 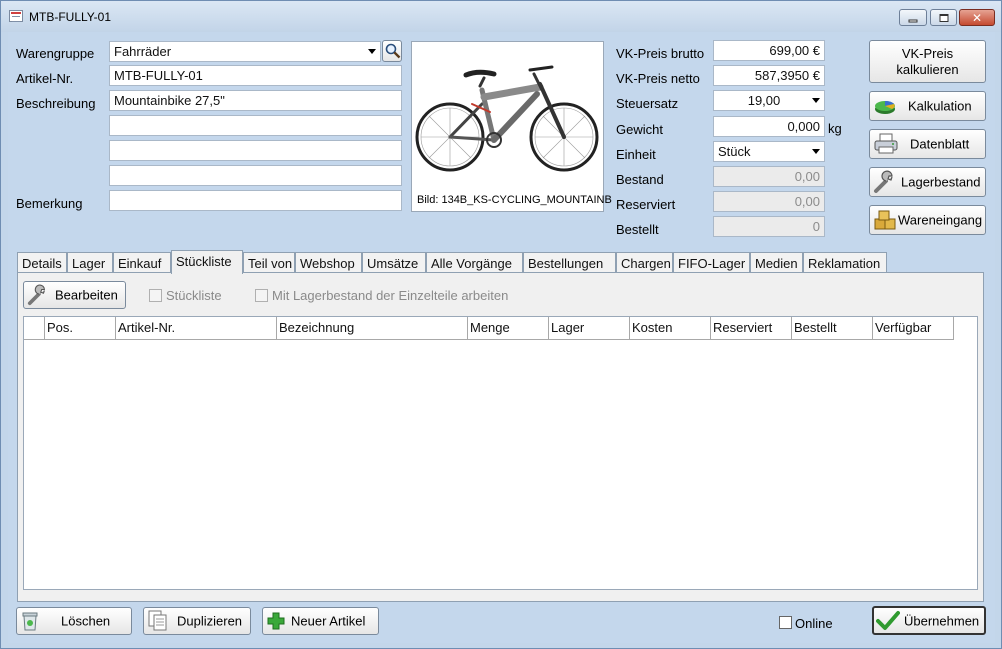 What do you see at coordinates (670, 328) in the screenshot?
I see `column-header-kosten: Kosten` at bounding box center [670, 328].